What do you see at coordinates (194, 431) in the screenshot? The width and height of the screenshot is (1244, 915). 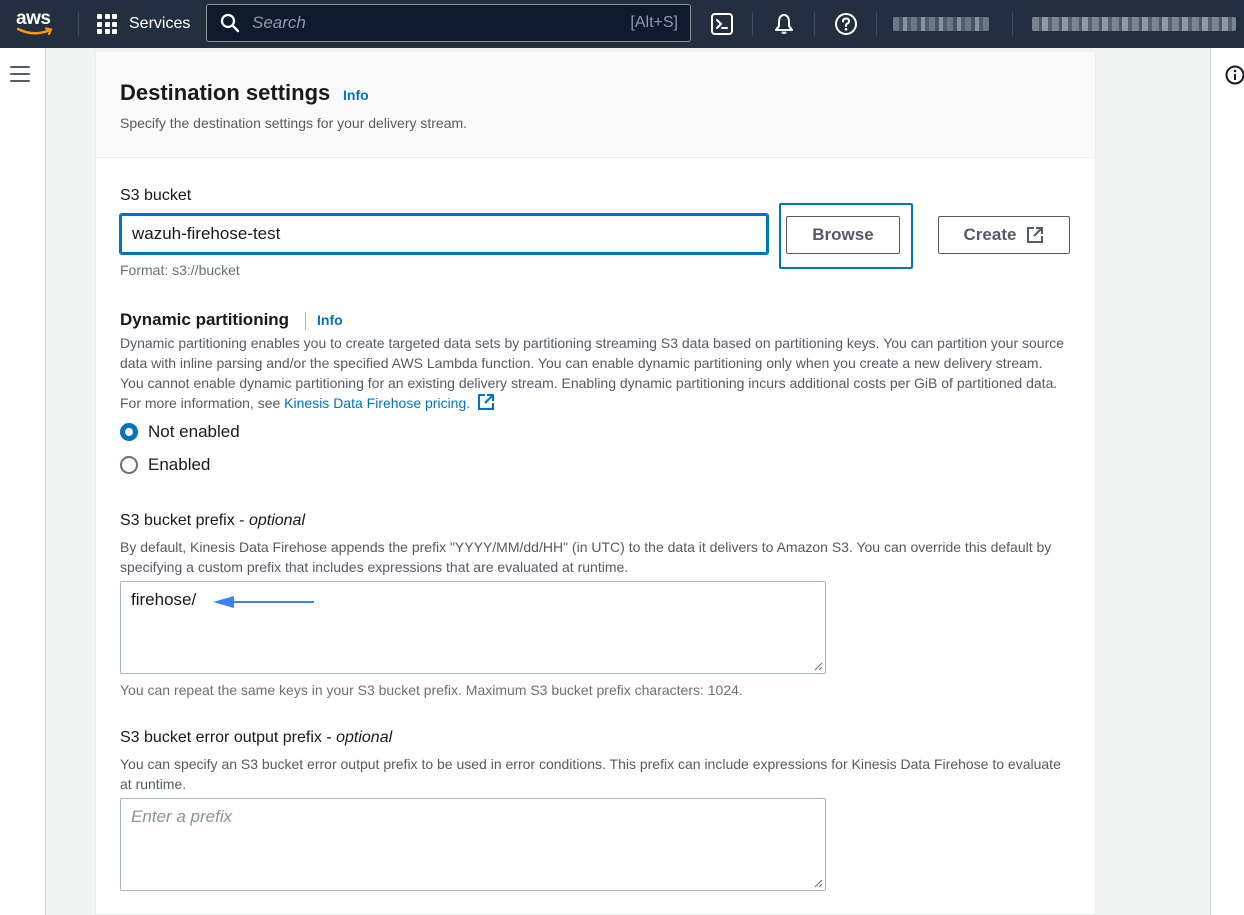 I see `radio-label: Not enabled` at bounding box center [194, 431].